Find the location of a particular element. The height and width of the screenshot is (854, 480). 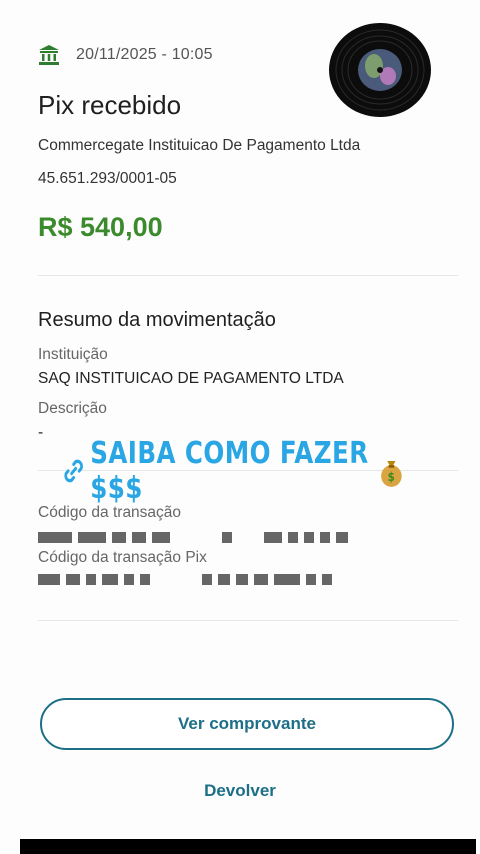

money-bag-icon: $ is located at coordinates (391, 473).